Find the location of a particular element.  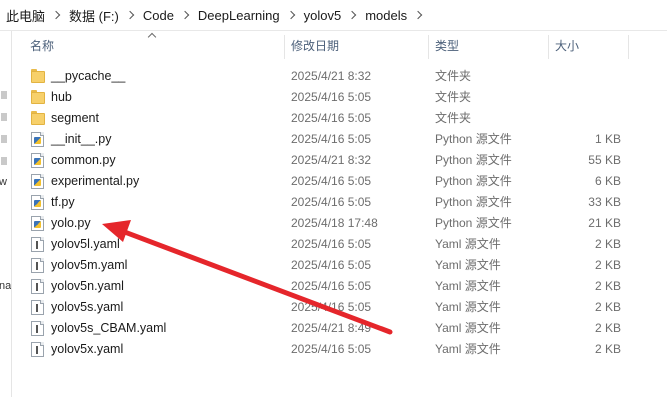

file-name: segment is located at coordinates (75, 118).